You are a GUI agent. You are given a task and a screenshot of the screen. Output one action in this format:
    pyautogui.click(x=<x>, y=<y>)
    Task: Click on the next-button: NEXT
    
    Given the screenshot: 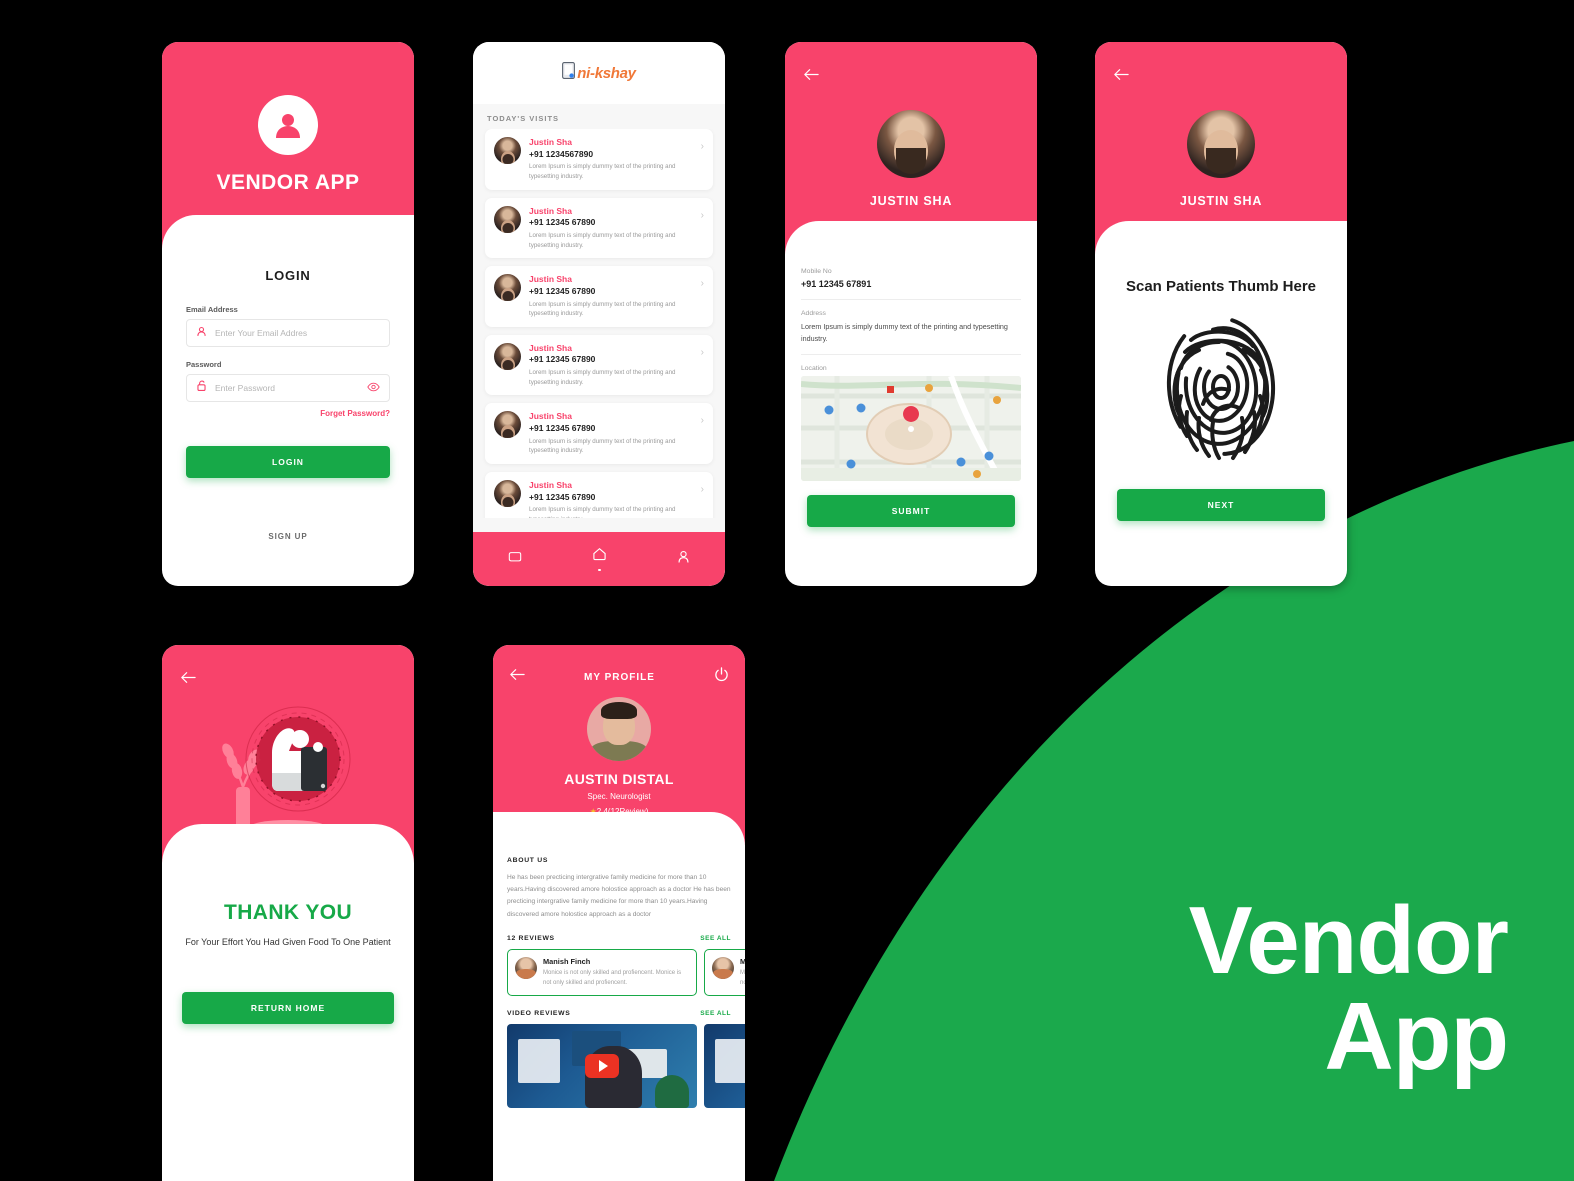 What is the action you would take?
    pyautogui.click(x=1221, y=504)
    